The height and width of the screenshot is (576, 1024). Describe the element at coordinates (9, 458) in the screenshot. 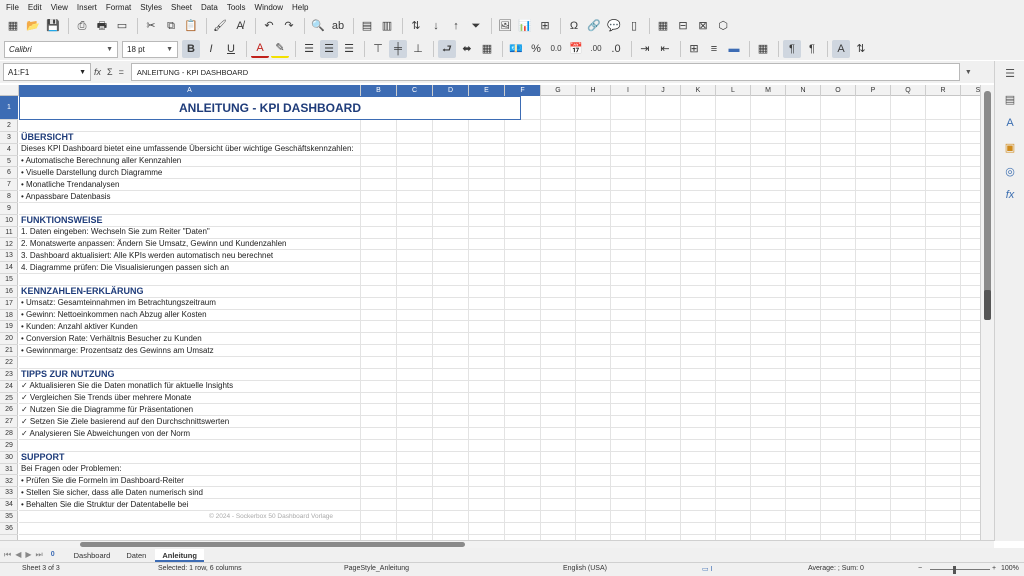

I see `row-header-30: 30` at that location.